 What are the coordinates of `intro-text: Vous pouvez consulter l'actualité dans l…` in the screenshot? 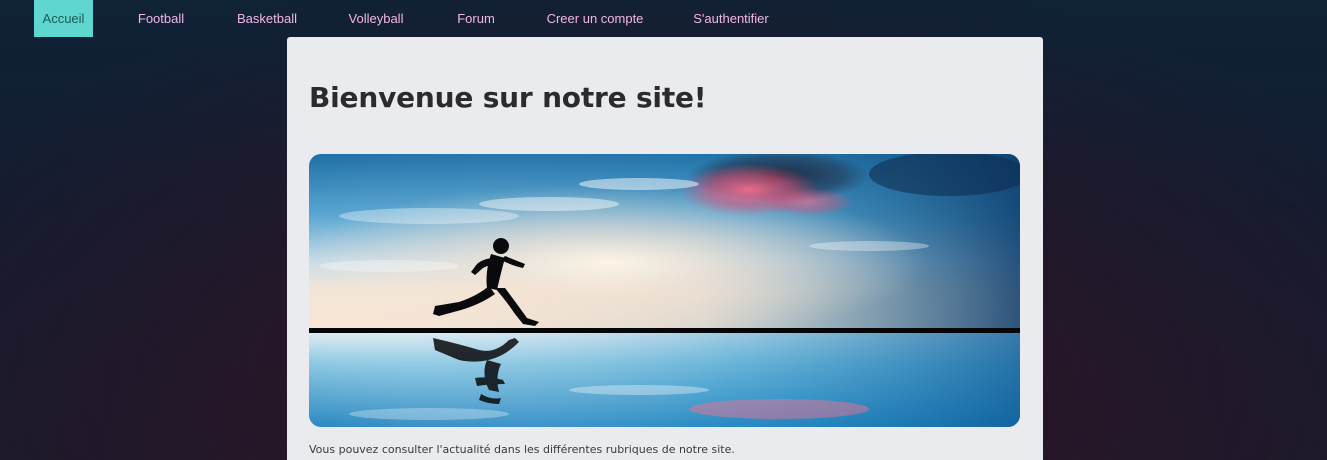 It's located at (522, 449).